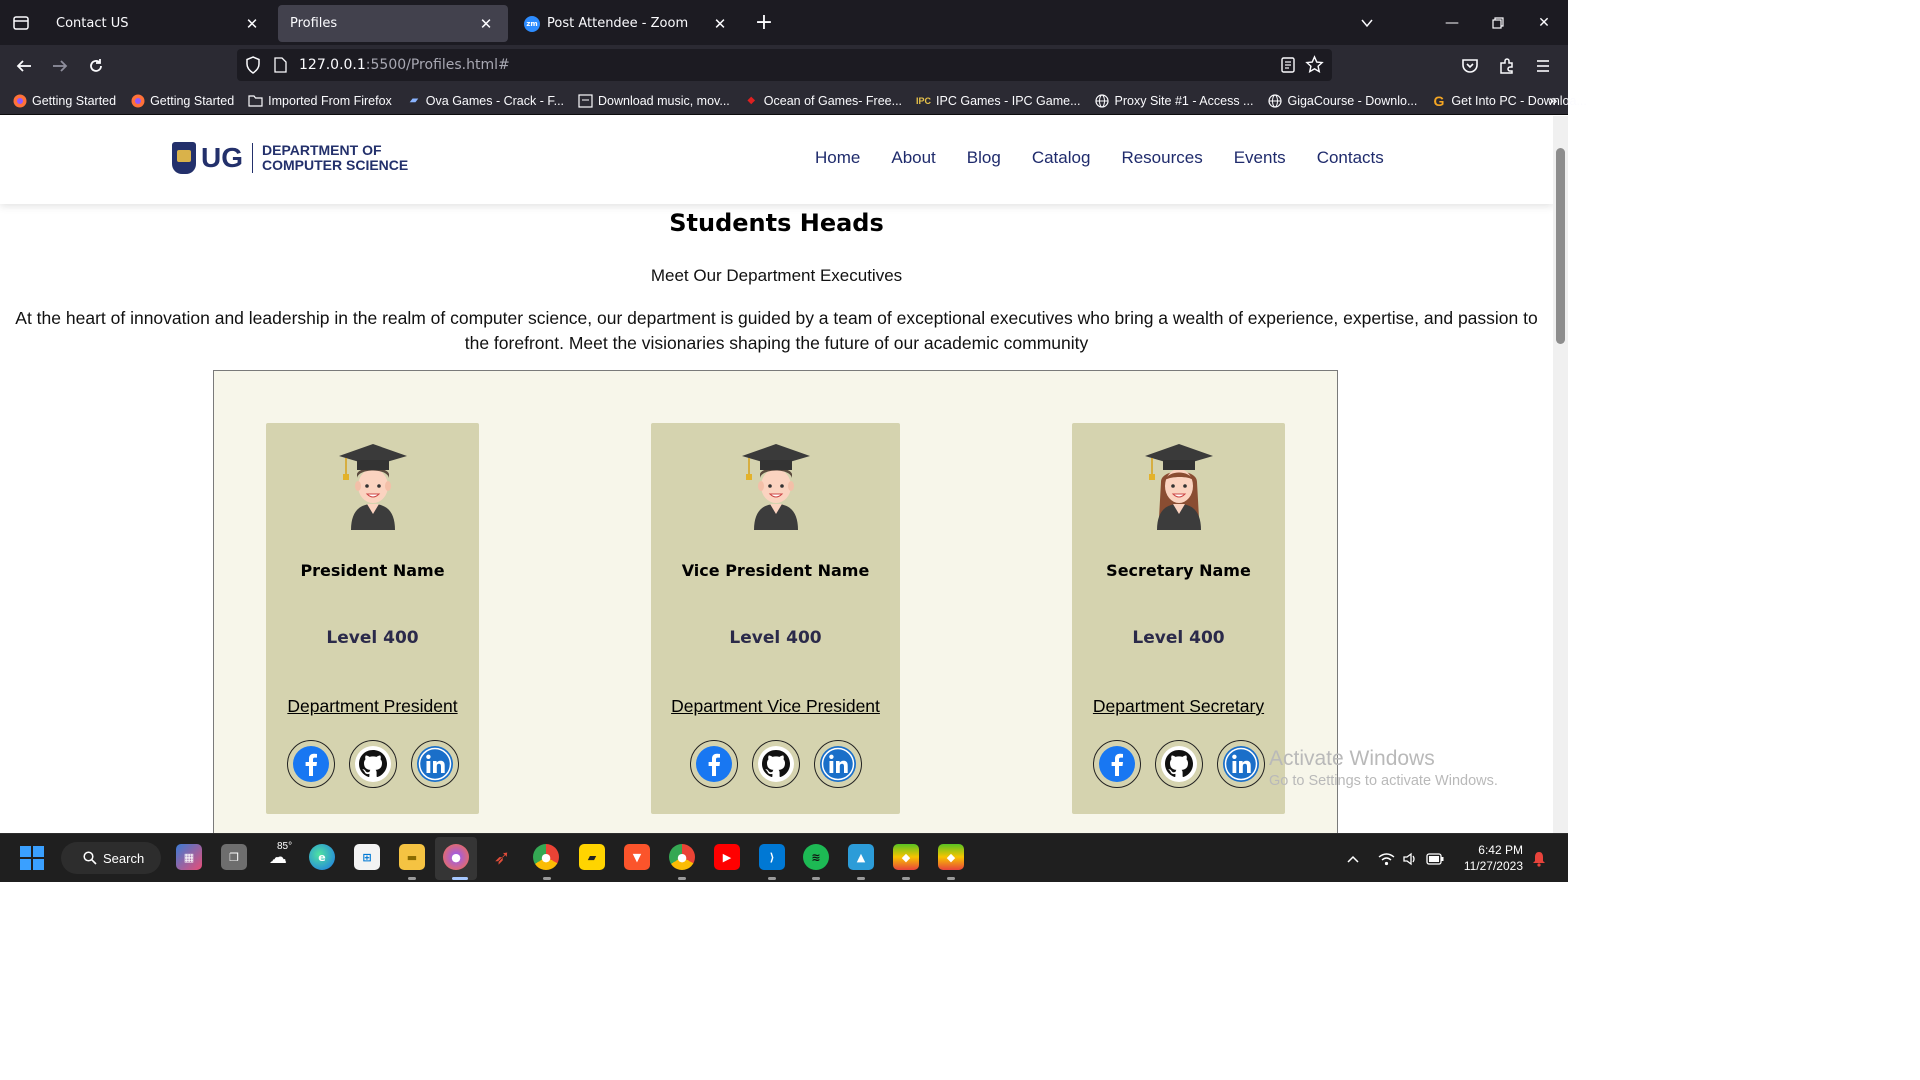  I want to click on wifi-icon, so click(1386, 858).